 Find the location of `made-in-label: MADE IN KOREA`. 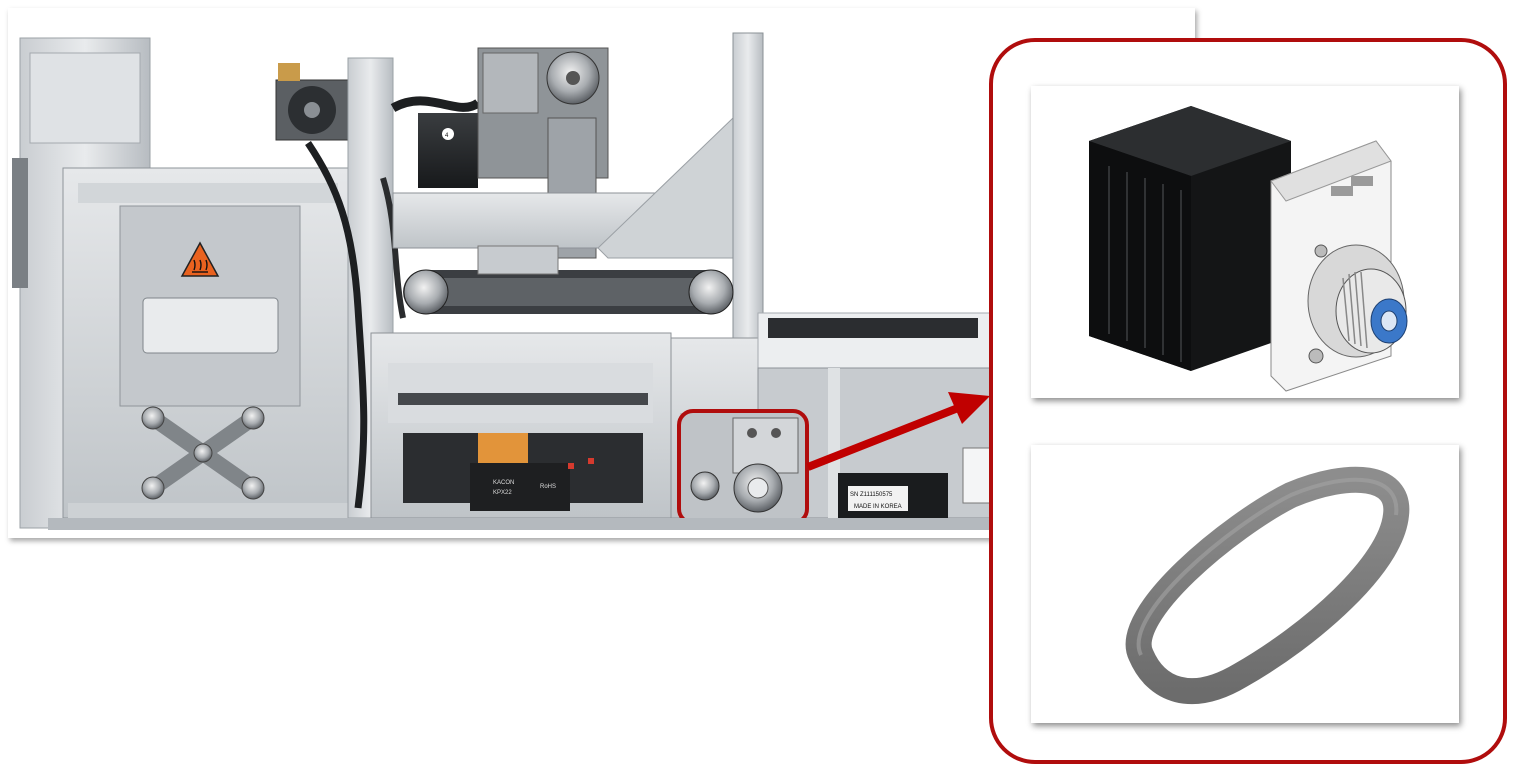

made-in-label: MADE IN KOREA is located at coordinates (878, 507).